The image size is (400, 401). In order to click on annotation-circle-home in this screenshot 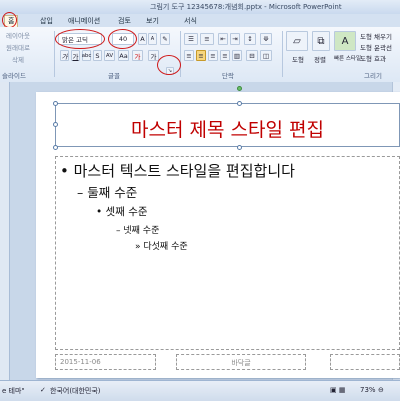, I will do `click(9, 20)`.